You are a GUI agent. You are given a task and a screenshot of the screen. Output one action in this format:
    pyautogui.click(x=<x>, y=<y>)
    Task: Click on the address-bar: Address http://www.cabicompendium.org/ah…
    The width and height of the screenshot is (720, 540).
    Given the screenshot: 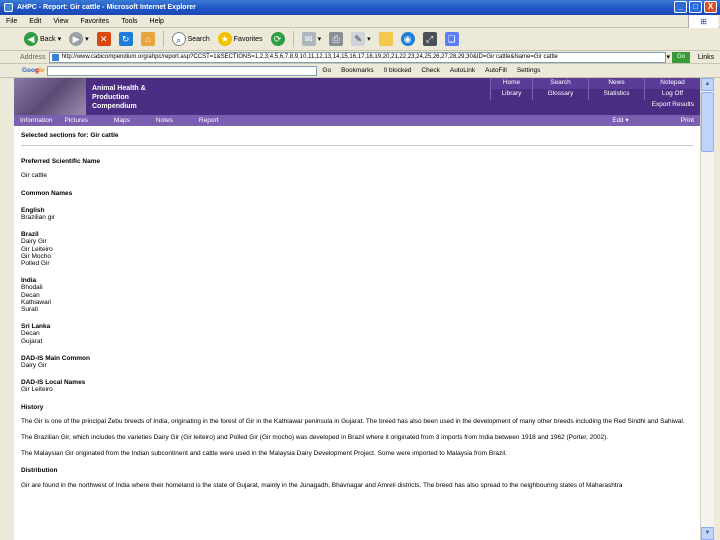 What is the action you would take?
    pyautogui.click(x=360, y=57)
    